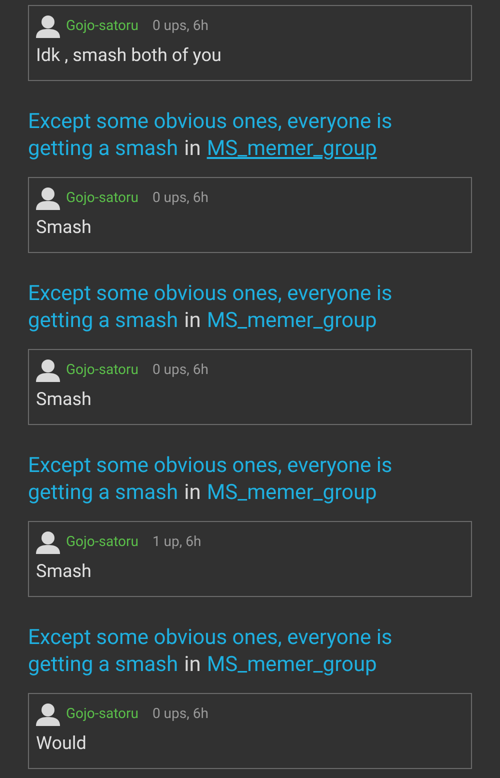 The image size is (500, 778). What do you see at coordinates (62, 744) in the screenshot?
I see `comment-text: Would` at bounding box center [62, 744].